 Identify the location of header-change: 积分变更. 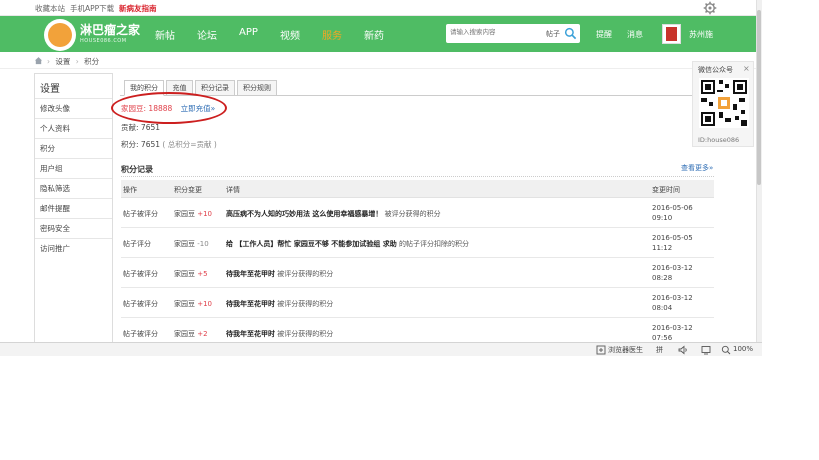
(188, 190).